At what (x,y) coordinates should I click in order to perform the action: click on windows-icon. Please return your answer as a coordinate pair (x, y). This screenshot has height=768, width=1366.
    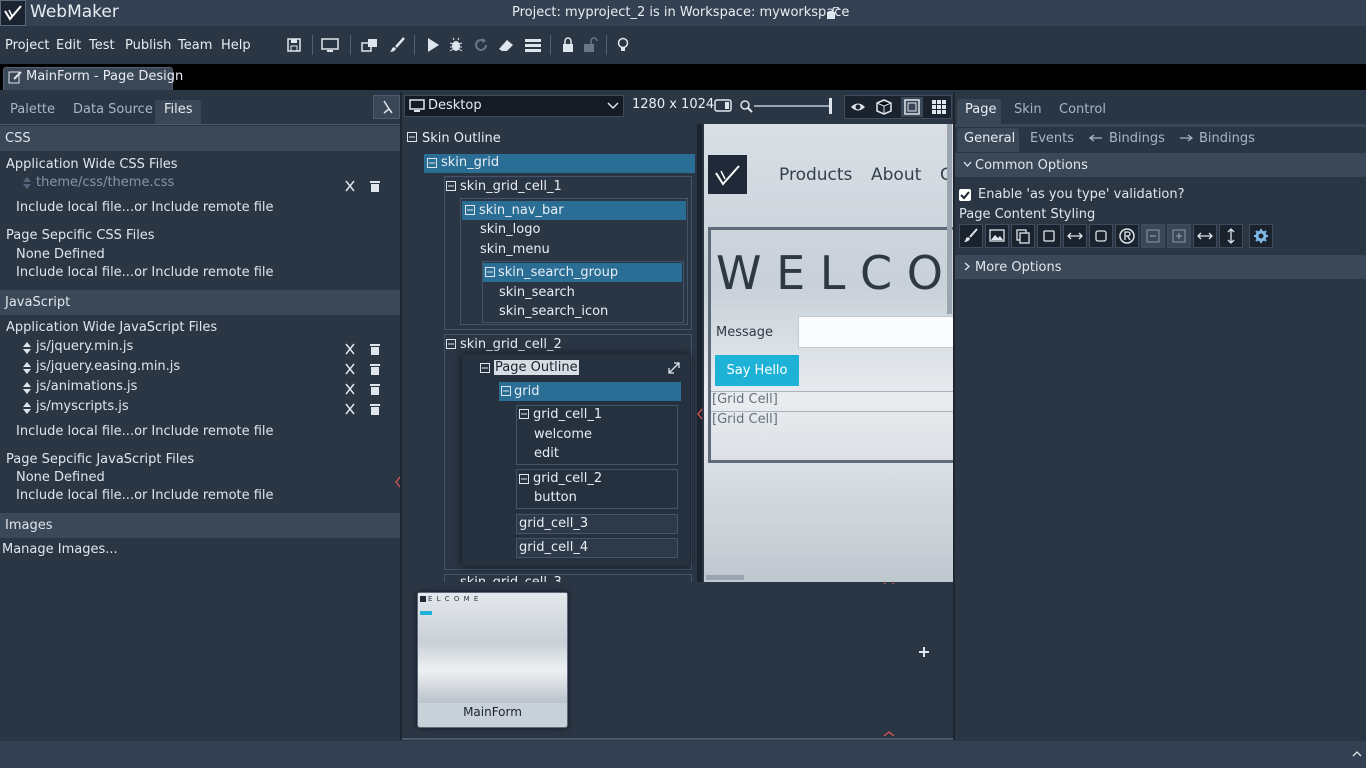
    Looking at the image, I should click on (370, 45).